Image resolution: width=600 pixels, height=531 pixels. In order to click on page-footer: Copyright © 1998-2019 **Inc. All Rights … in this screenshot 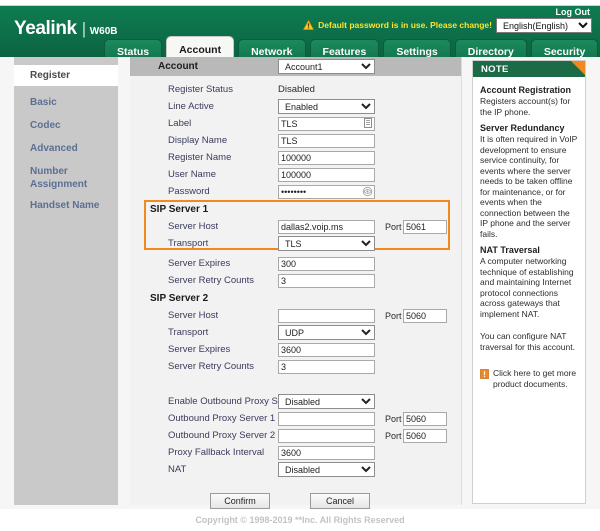, I will do `click(300, 520)`.